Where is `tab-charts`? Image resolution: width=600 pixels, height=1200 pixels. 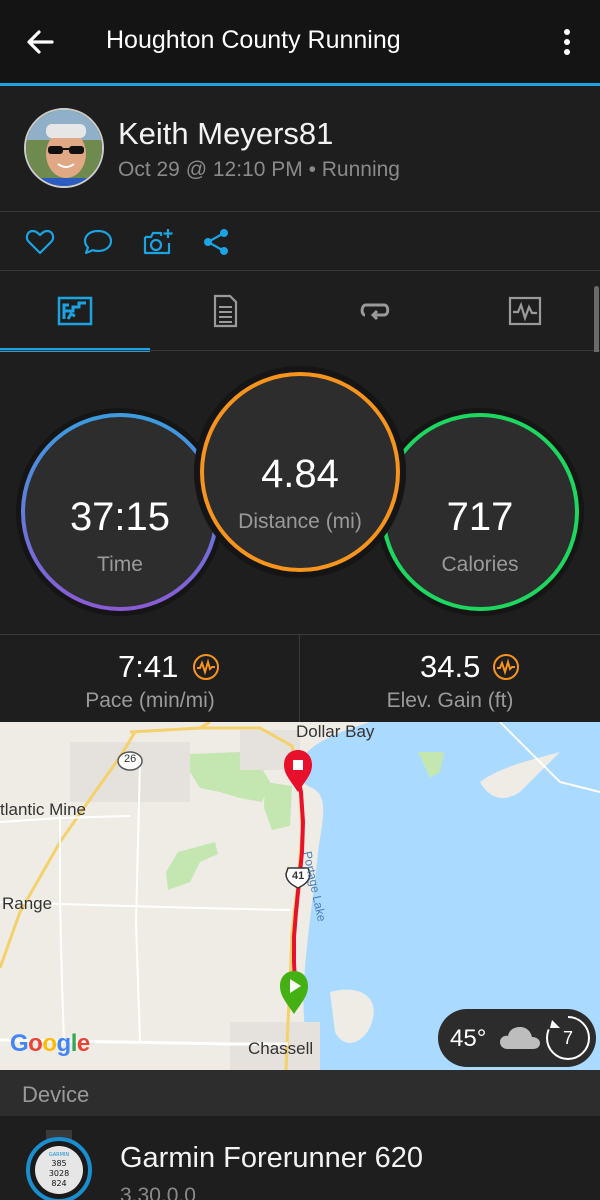
tab-charts is located at coordinates (525, 311).